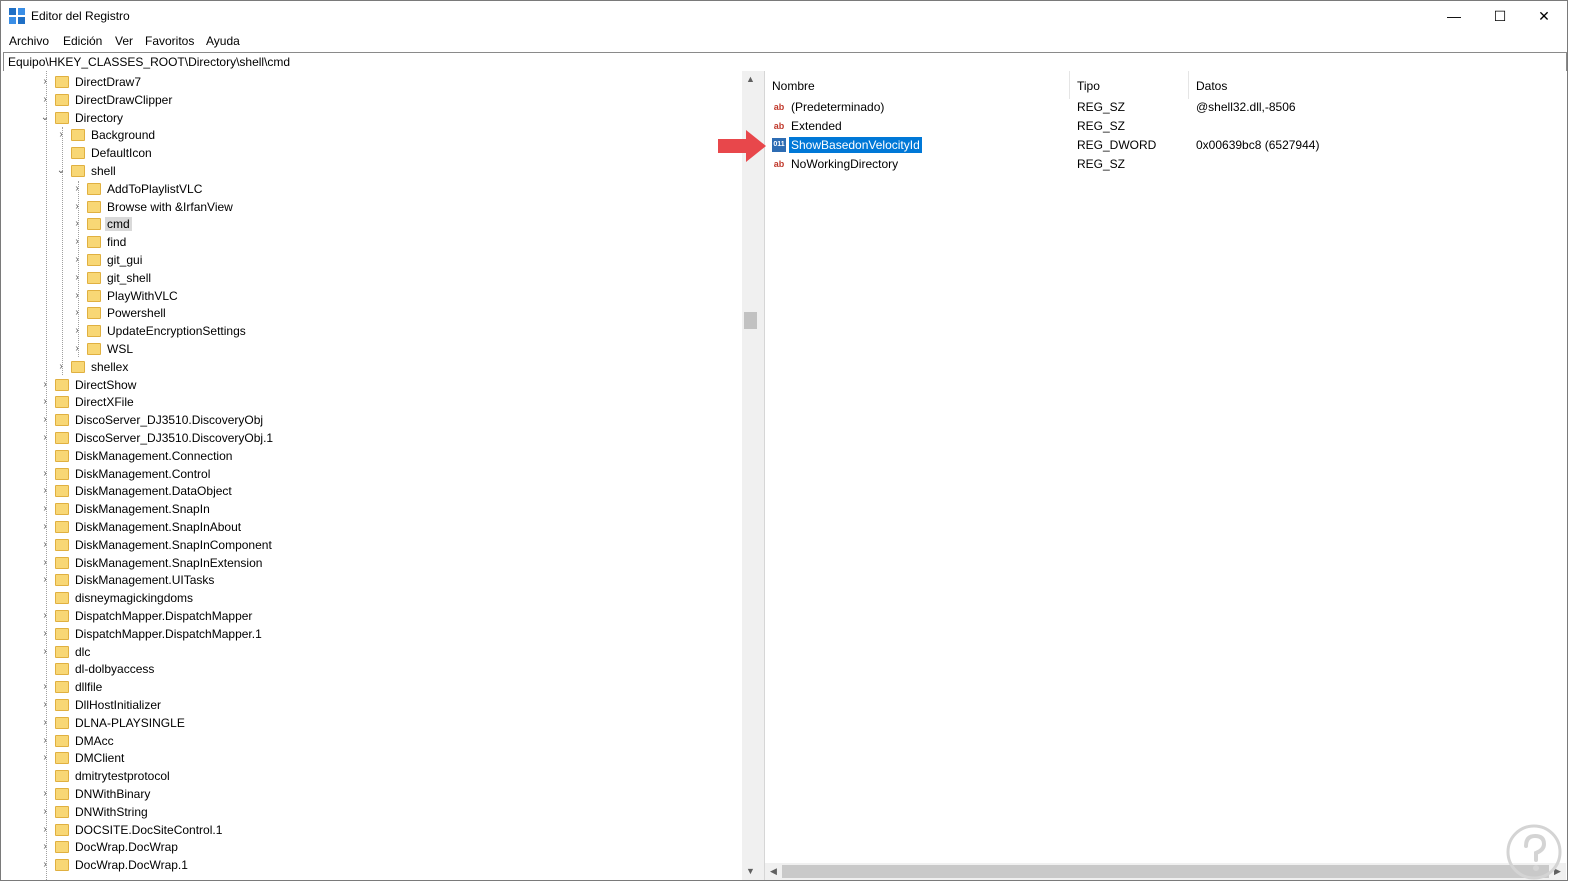 Image resolution: width=1588 pixels, height=893 pixels. I want to click on tree-item: DefaultIcon, so click(371, 154).